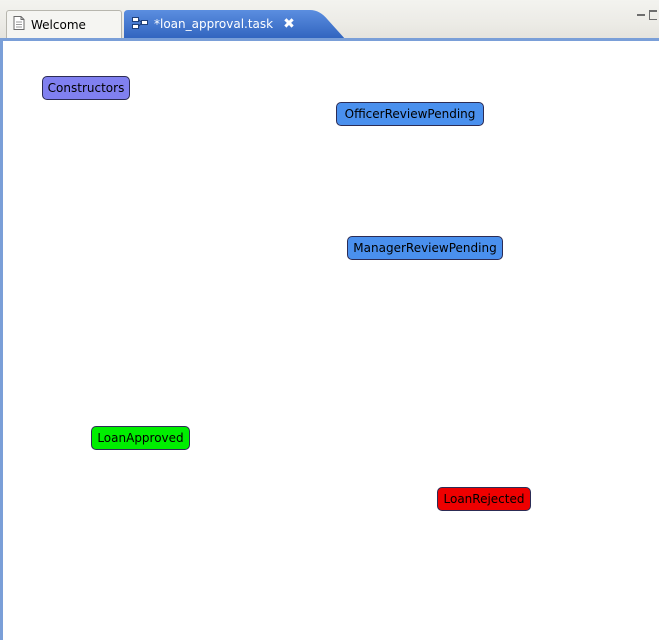 The height and width of the screenshot is (640, 659). I want to click on close-icon: ✖, so click(289, 24).